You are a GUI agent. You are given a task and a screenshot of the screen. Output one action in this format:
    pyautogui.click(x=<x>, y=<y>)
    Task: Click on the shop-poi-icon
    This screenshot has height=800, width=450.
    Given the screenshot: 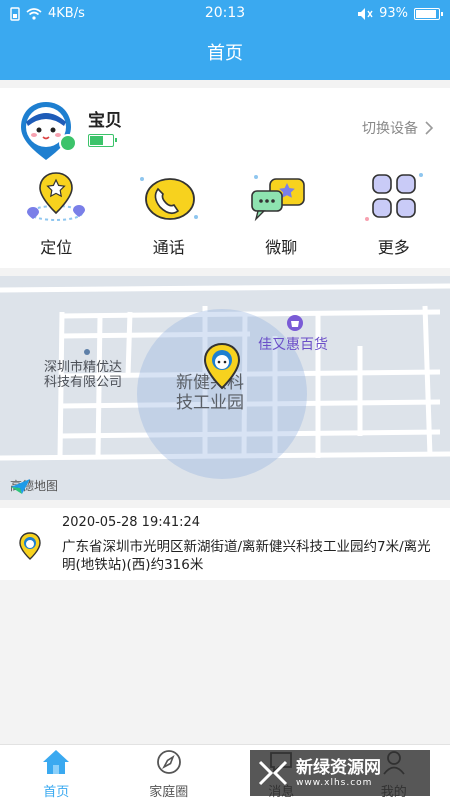 What is the action you would take?
    pyautogui.click(x=295, y=323)
    